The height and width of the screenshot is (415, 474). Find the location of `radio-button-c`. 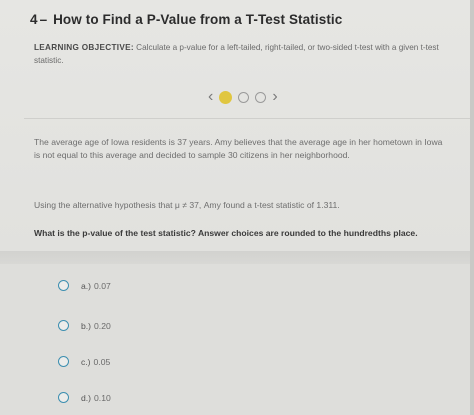

radio-button-c is located at coordinates (63, 361).